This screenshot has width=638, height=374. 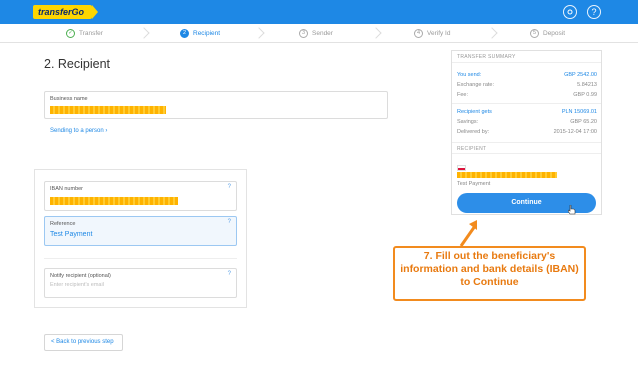 I want to click on row-label: Delivered by:, so click(x=473, y=132).